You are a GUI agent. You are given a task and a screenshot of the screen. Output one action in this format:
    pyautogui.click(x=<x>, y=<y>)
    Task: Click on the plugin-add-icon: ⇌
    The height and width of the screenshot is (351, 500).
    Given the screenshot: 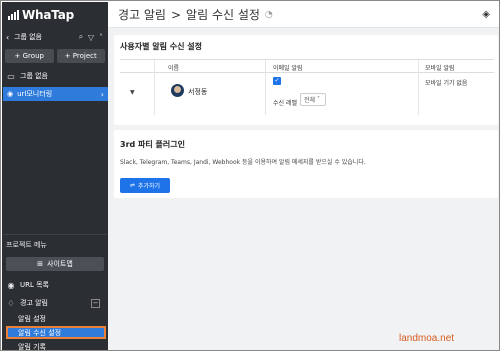 What is the action you would take?
    pyautogui.click(x=132, y=185)
    